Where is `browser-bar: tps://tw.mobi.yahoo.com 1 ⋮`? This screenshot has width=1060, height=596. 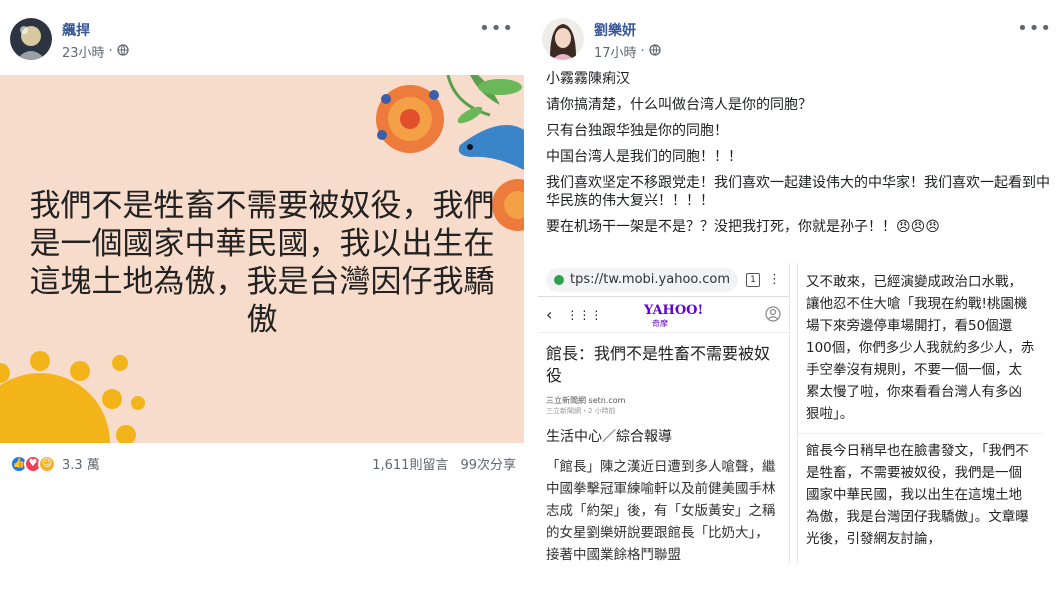 browser-bar: tps://tw.mobi.yahoo.com 1 ⋮ is located at coordinates (663, 280).